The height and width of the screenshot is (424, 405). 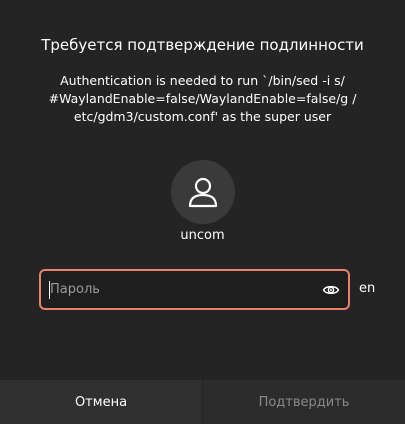 I want to click on keyboard-layout-indicator: en, so click(x=367, y=288).